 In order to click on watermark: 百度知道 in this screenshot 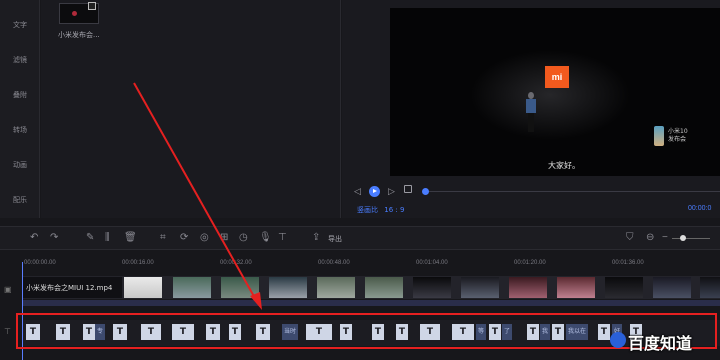, I will do `click(651, 342)`.